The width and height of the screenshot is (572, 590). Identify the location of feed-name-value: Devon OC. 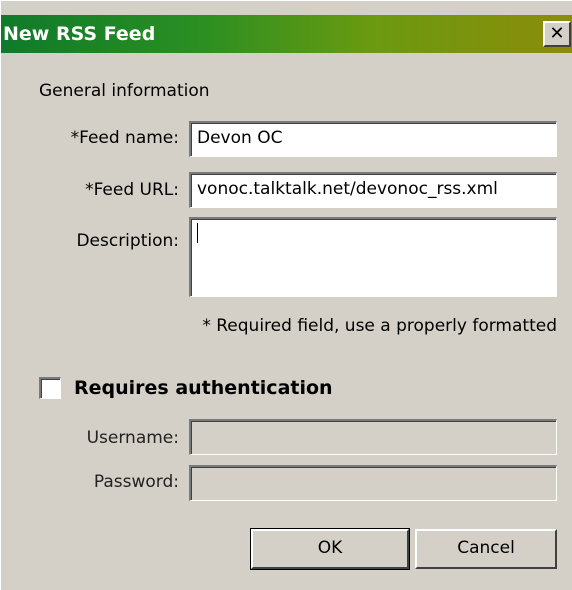
(240, 138).